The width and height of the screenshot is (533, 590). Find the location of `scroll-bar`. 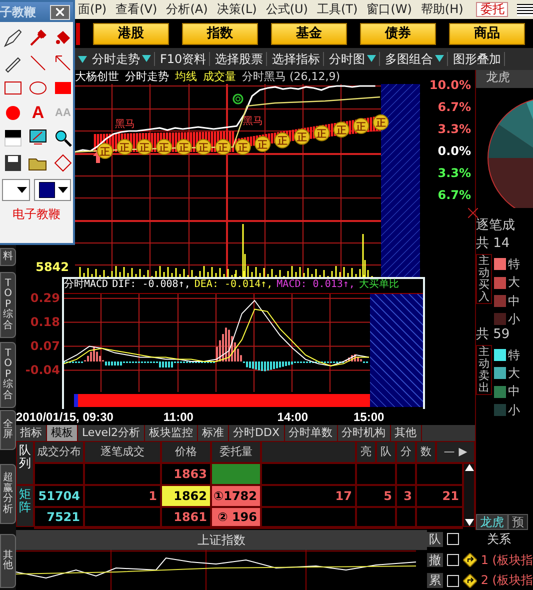

scroll-bar is located at coordinates (469, 495).